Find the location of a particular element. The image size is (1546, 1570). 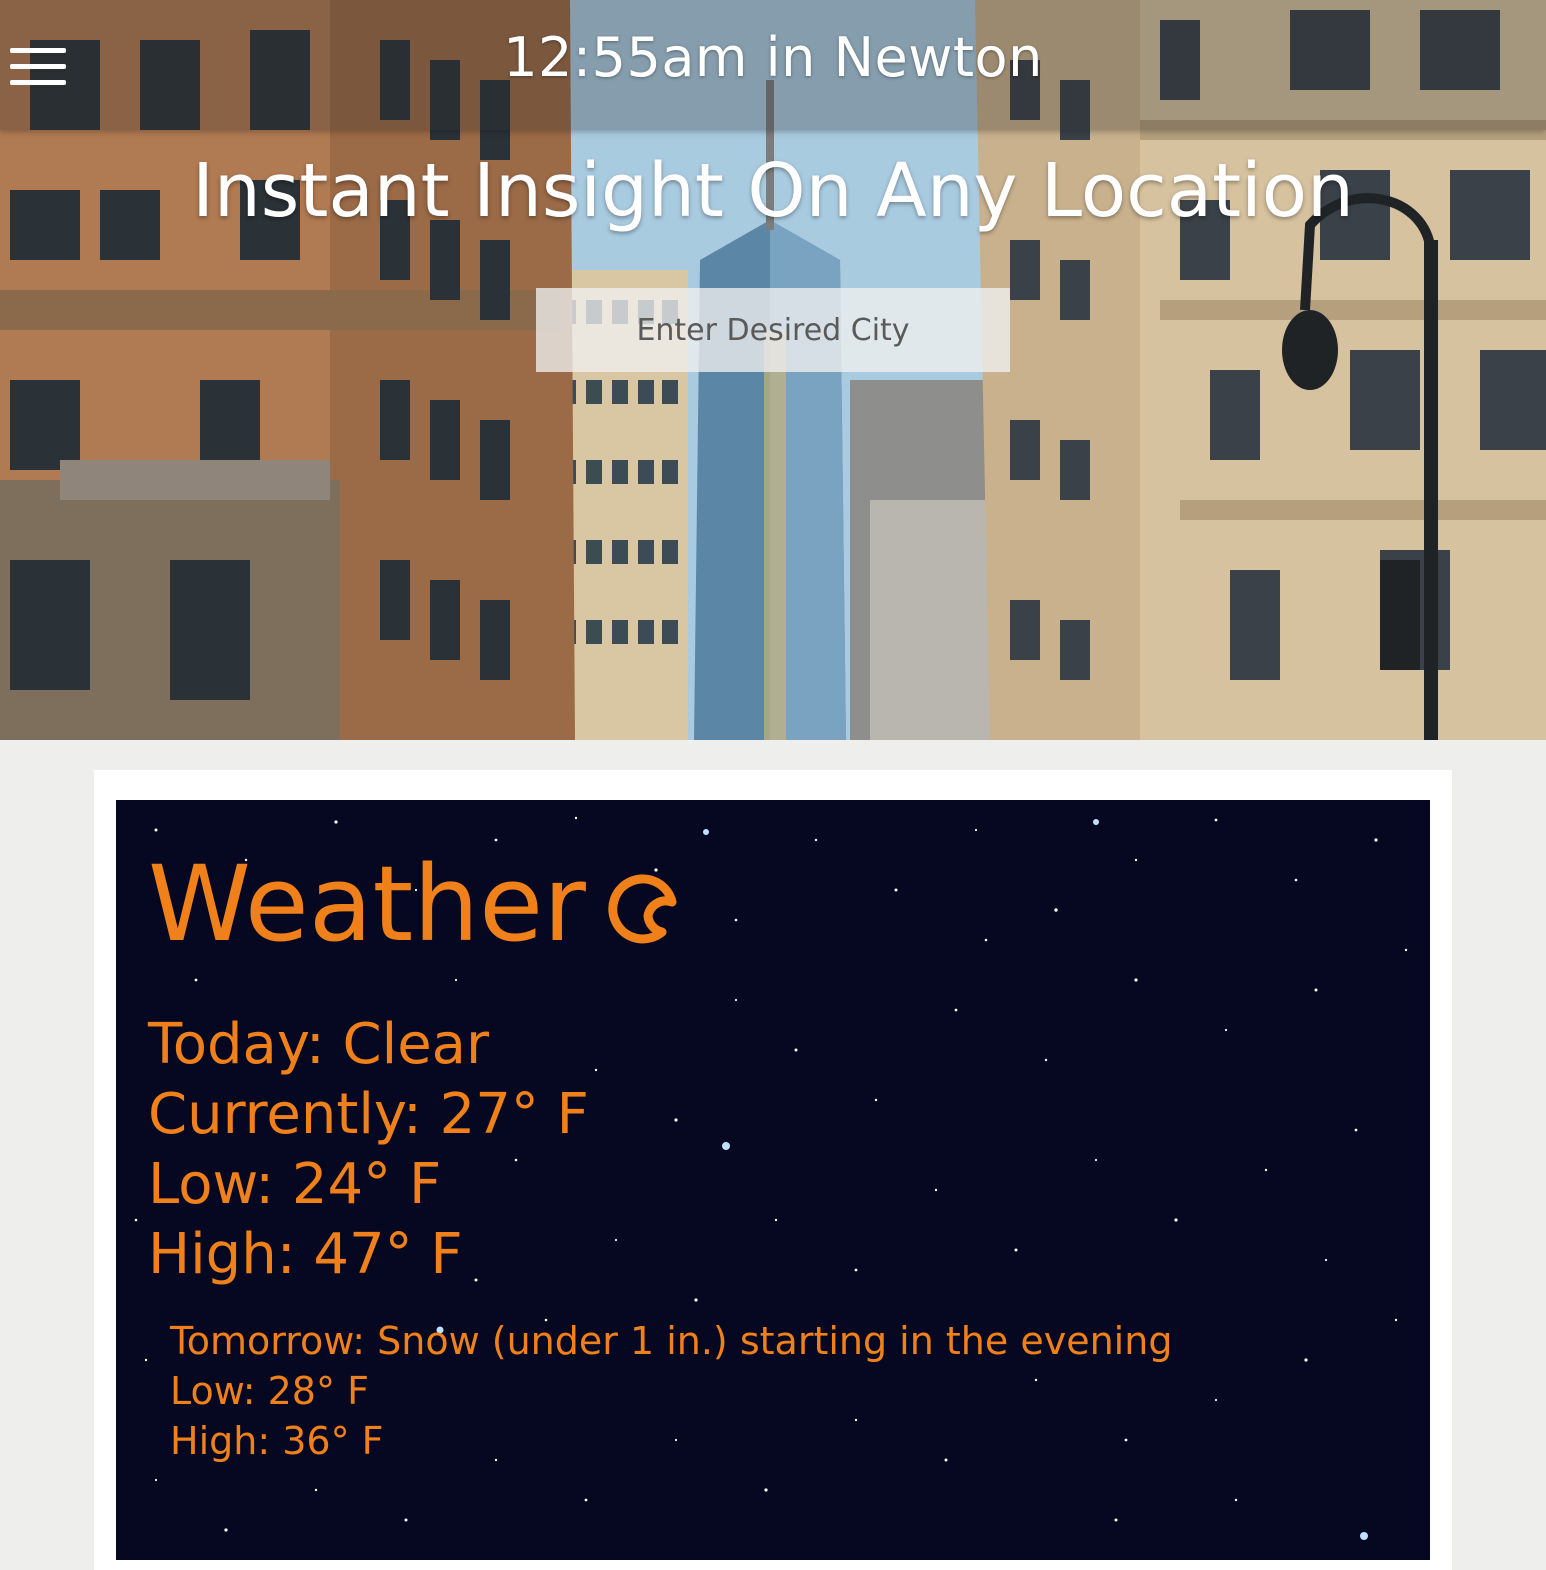

clear-night-moon-icon is located at coordinates (642, 909).